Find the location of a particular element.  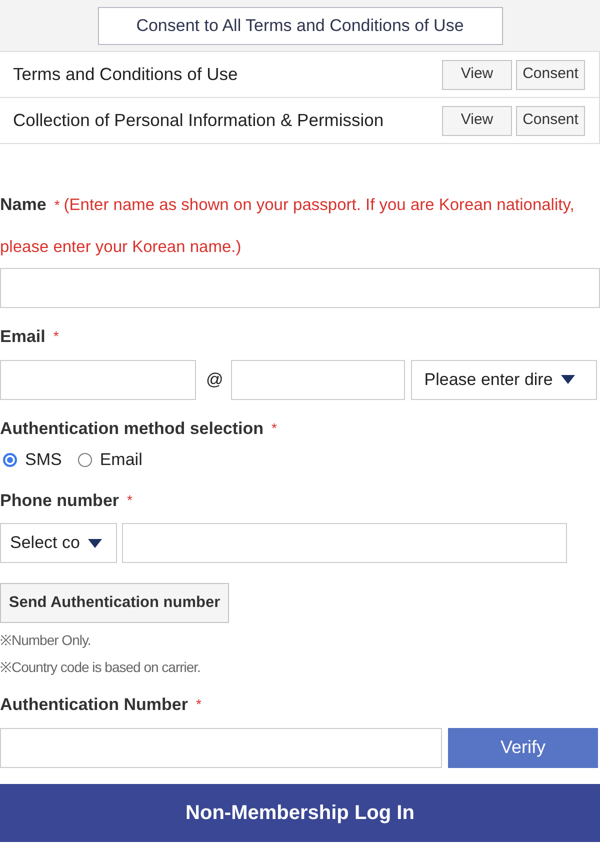

email-id-field is located at coordinates (98, 380).